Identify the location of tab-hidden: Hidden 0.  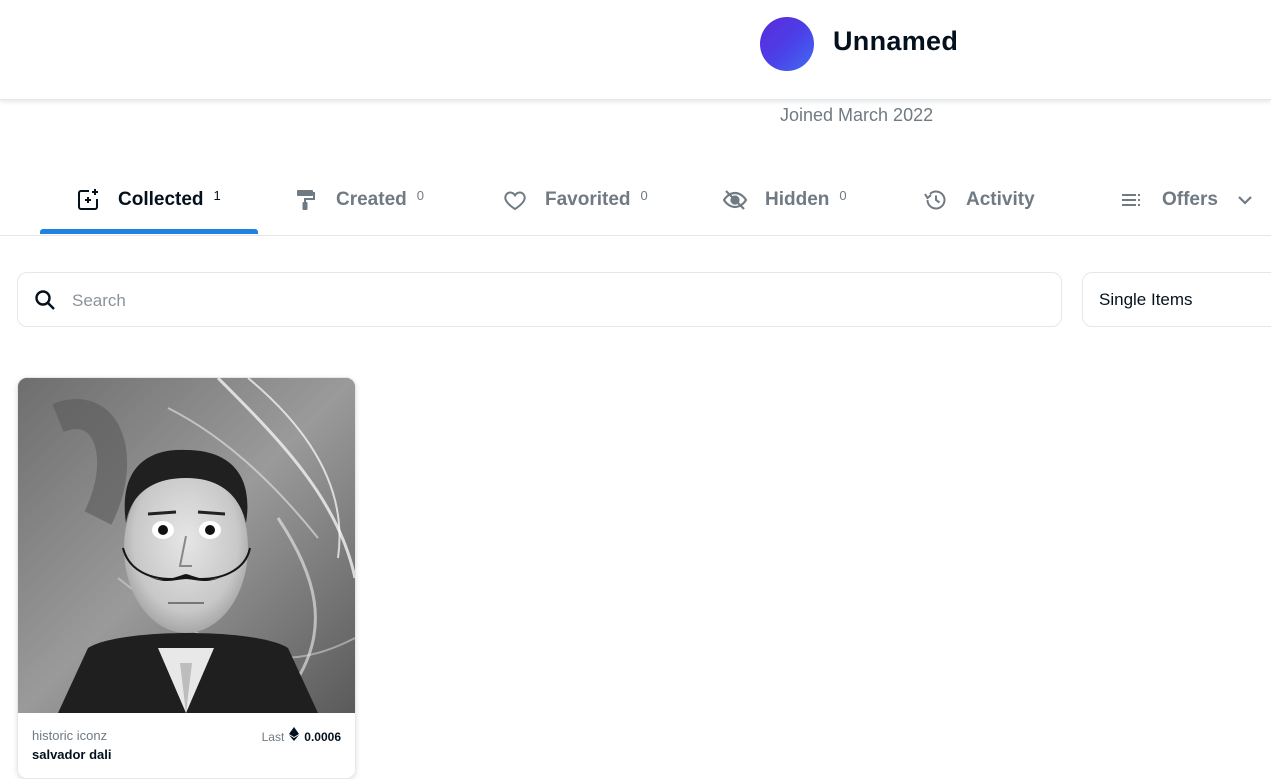
(784, 199).